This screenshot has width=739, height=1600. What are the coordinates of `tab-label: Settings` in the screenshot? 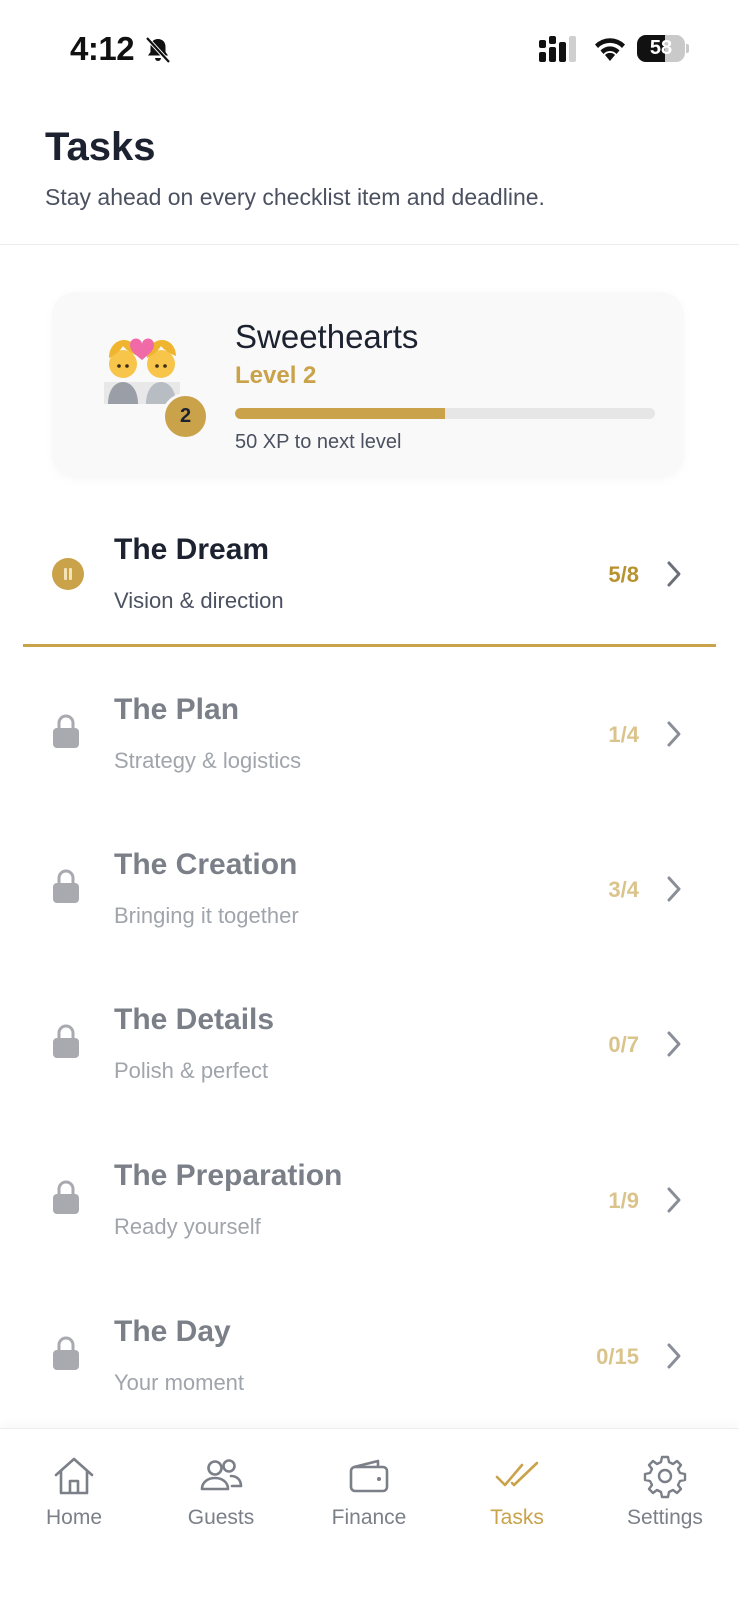 It's located at (665, 1517).